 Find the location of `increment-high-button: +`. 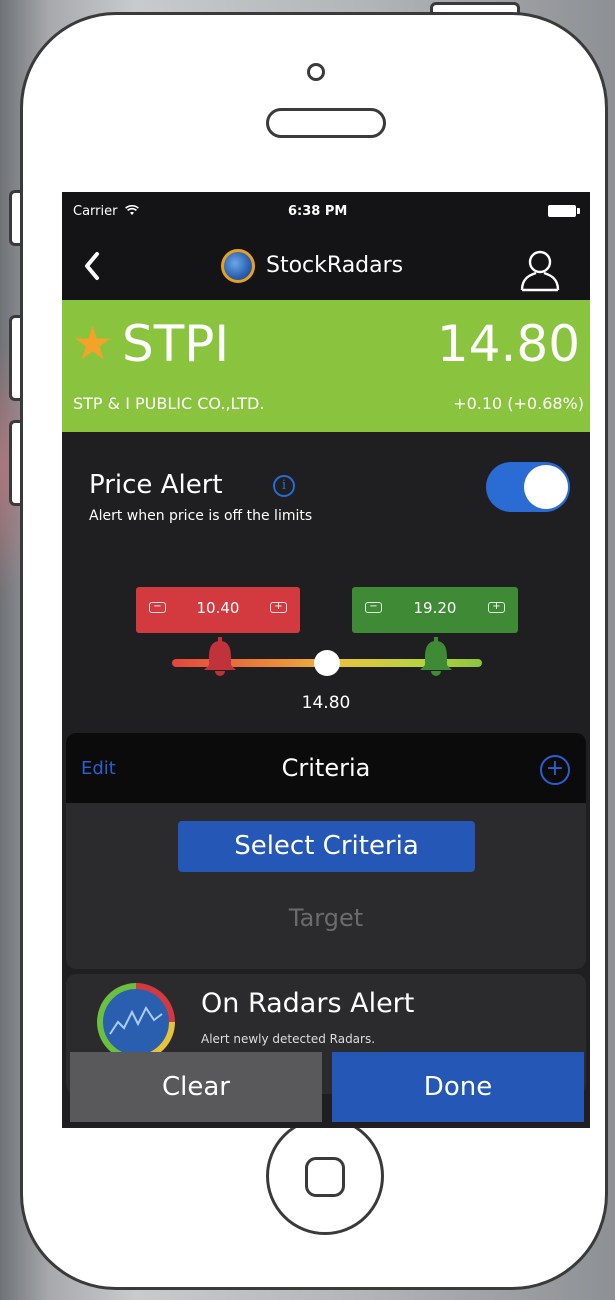

increment-high-button: + is located at coordinates (496, 607).